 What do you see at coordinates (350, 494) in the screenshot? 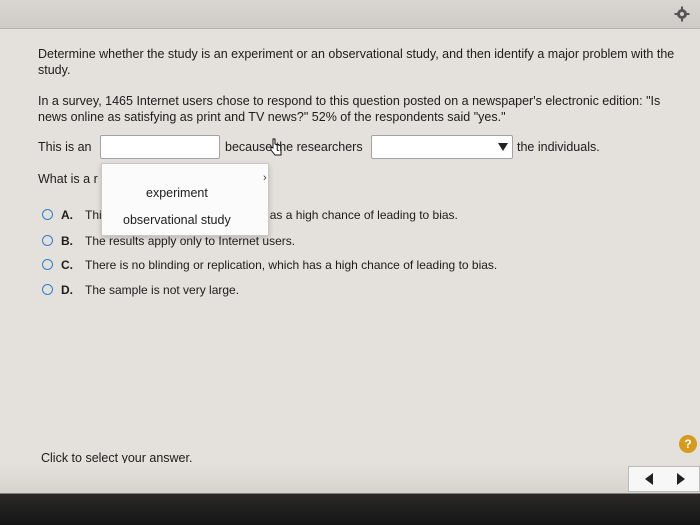
I see `bottom-bar` at bounding box center [350, 494].